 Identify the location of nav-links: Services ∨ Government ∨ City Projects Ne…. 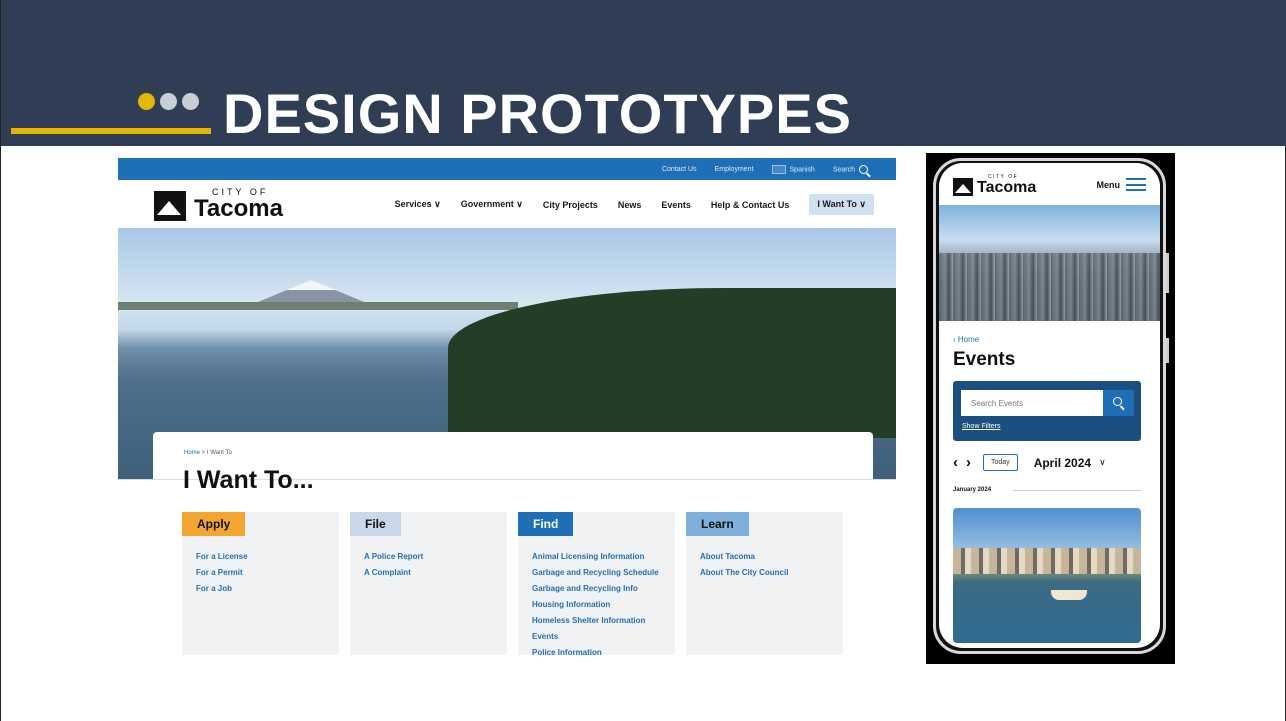
(634, 204).